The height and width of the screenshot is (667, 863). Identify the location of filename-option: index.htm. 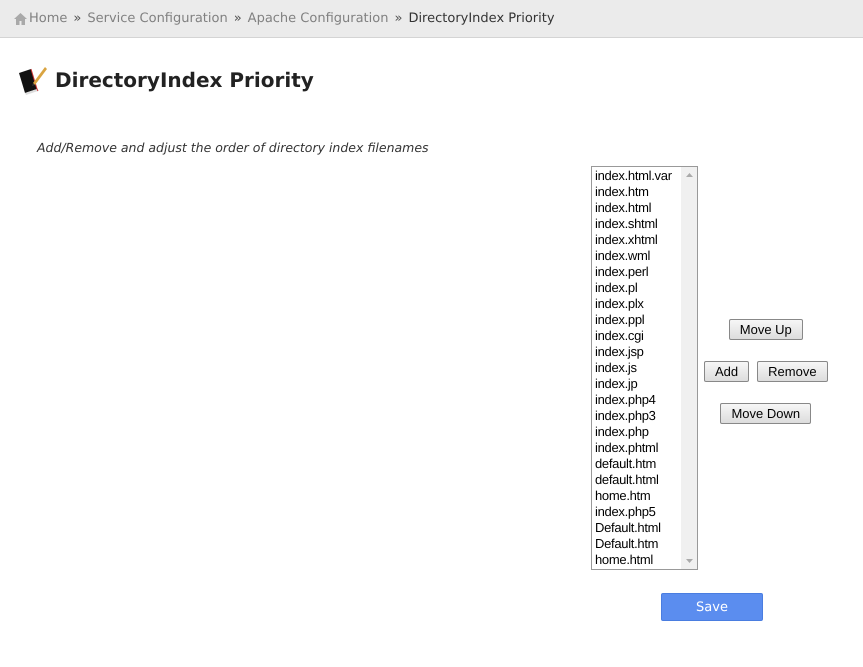
(638, 192).